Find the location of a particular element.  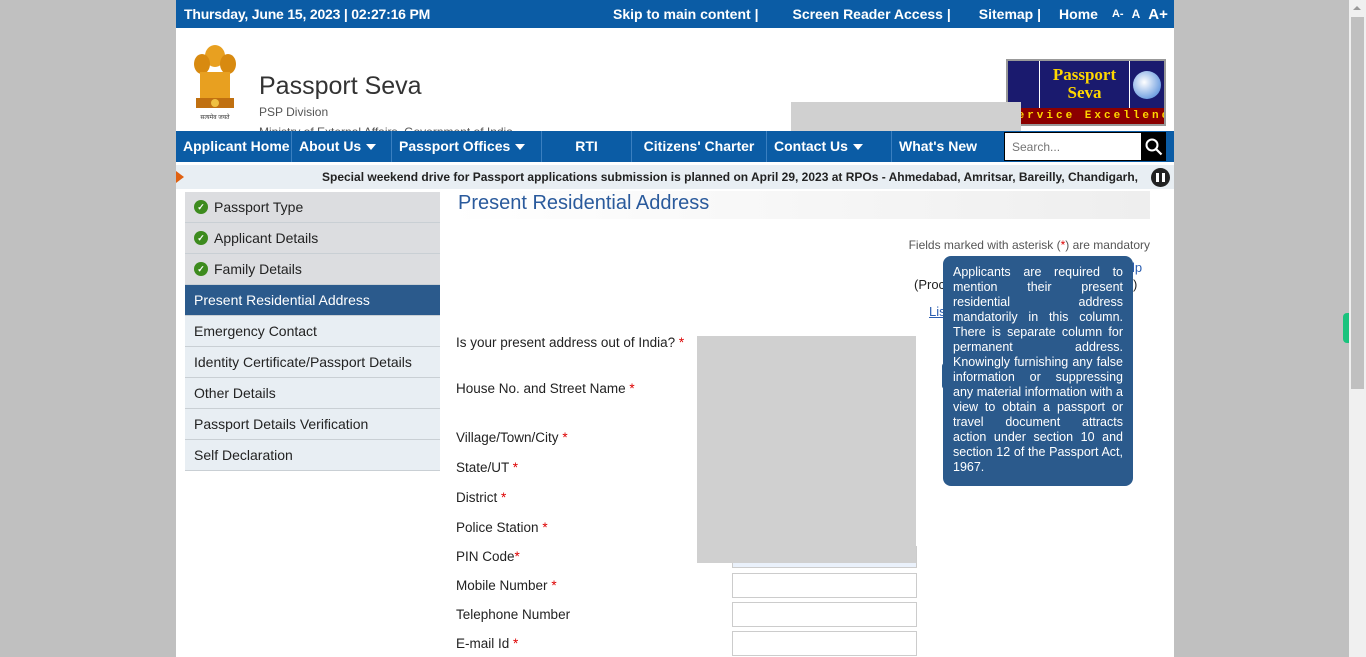

side-widget-tab is located at coordinates (1346, 328).